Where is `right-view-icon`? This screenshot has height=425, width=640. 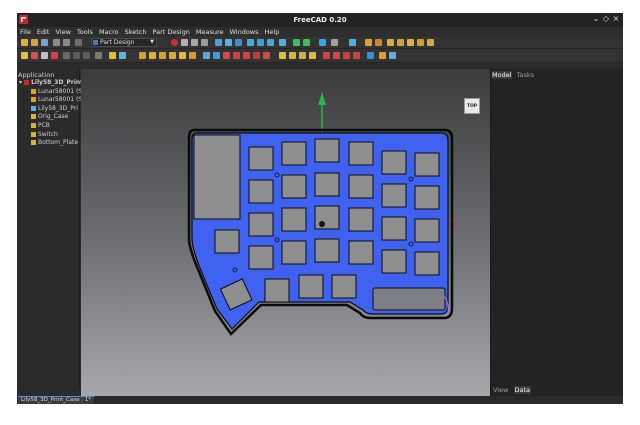 right-view-icon is located at coordinates (282, 42).